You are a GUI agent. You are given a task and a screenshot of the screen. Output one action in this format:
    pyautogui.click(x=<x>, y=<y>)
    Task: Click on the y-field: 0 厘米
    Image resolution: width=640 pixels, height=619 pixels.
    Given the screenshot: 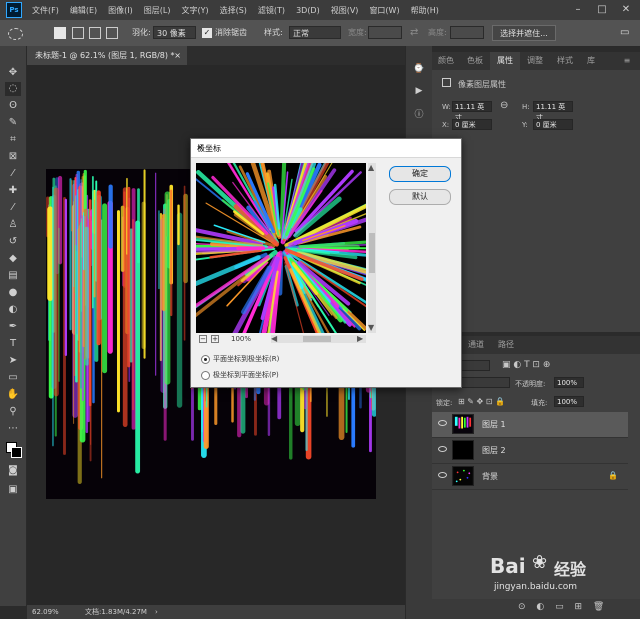 What is the action you would take?
    pyautogui.click(x=553, y=124)
    